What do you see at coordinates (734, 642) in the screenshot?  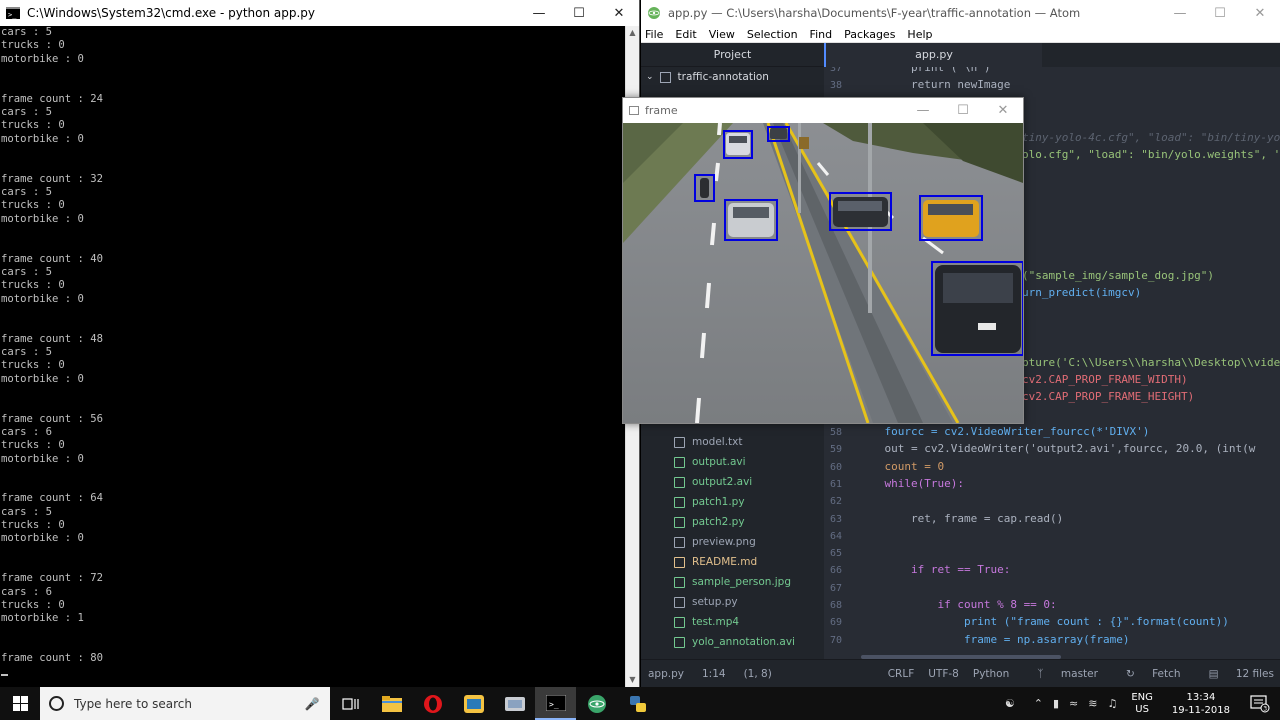 I see `tree-item: yolo_annotation.avi` at bounding box center [734, 642].